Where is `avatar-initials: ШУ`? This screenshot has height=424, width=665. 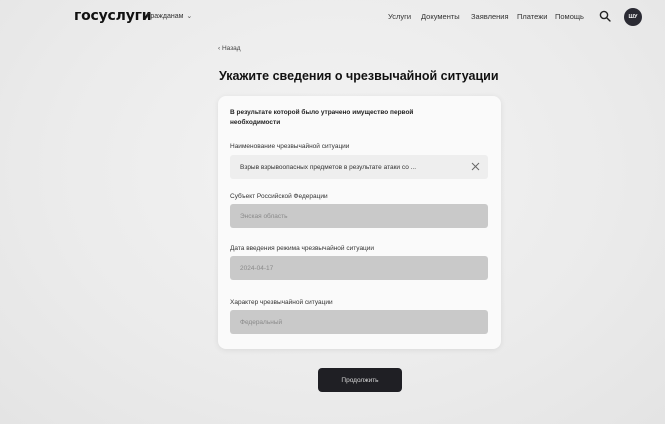 avatar-initials: ШУ is located at coordinates (633, 17).